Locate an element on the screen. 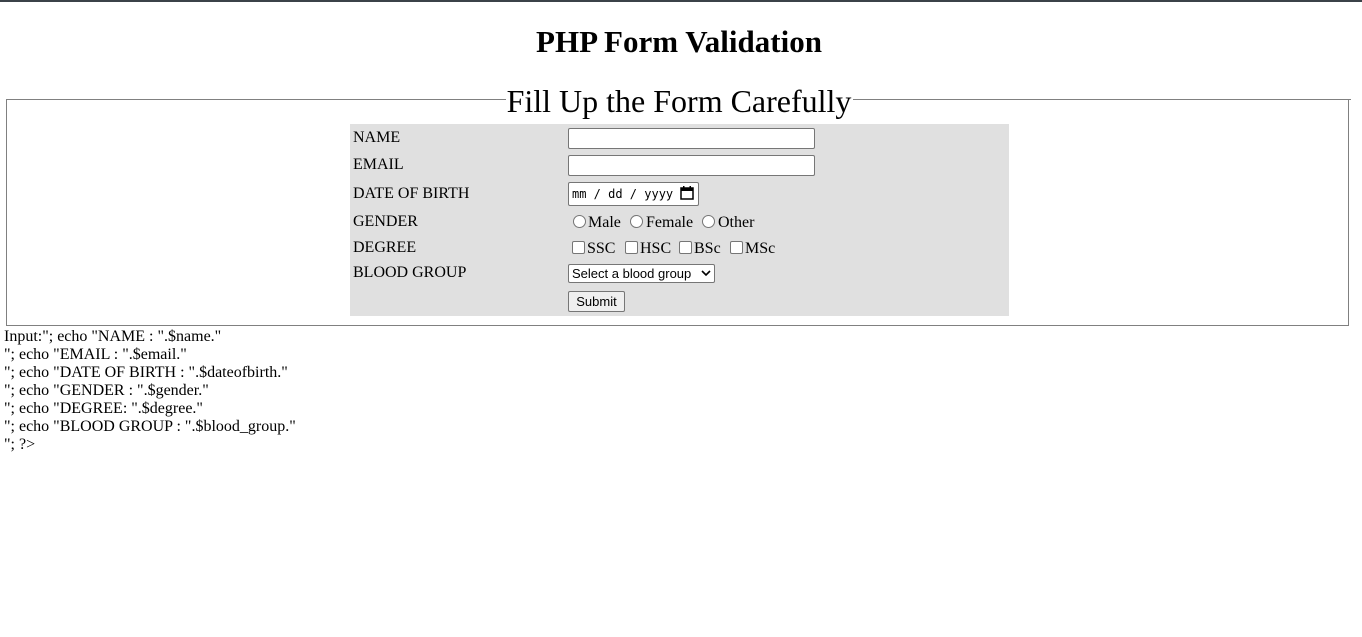  email-input is located at coordinates (691, 165).